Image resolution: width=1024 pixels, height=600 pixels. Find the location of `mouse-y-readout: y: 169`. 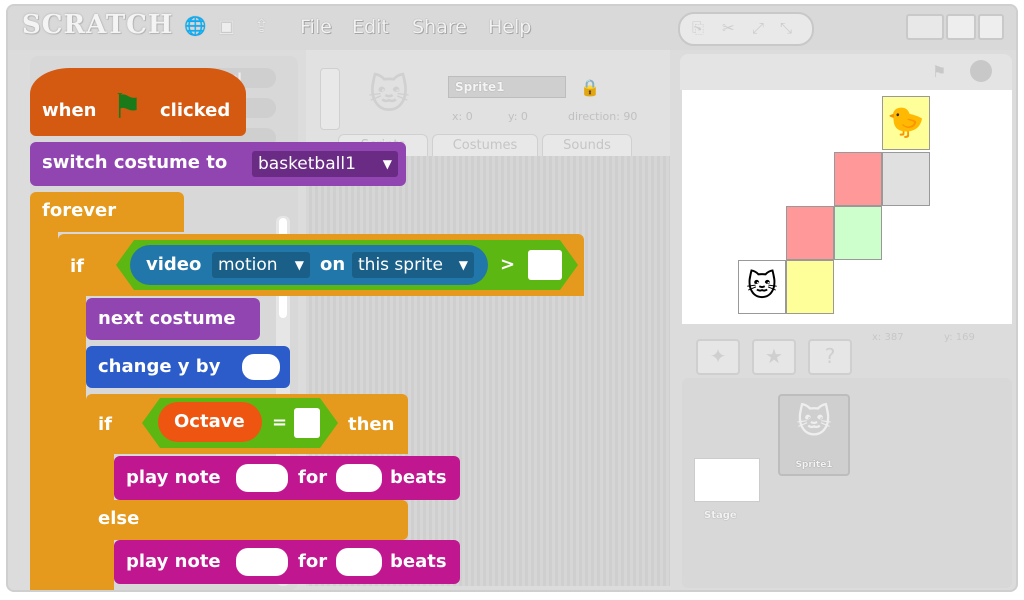

mouse-y-readout: y: 169 is located at coordinates (959, 337).